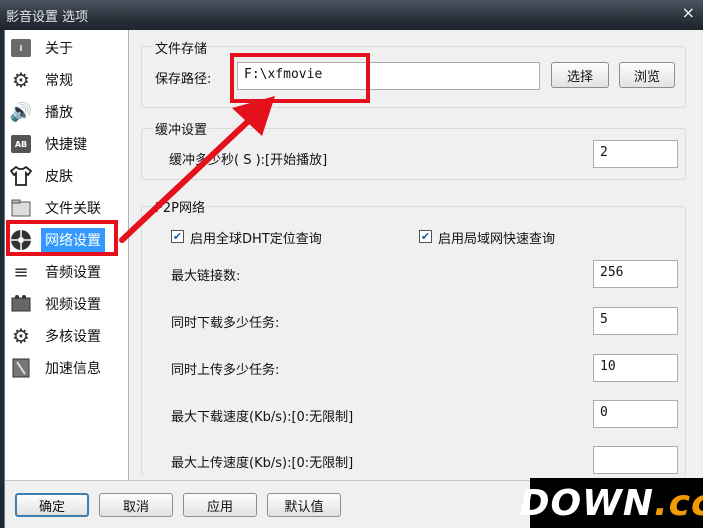 Image resolution: width=703 pixels, height=528 pixels. Describe the element at coordinates (73, 240) in the screenshot. I see `sidebar-item-label: 网络设置` at that location.